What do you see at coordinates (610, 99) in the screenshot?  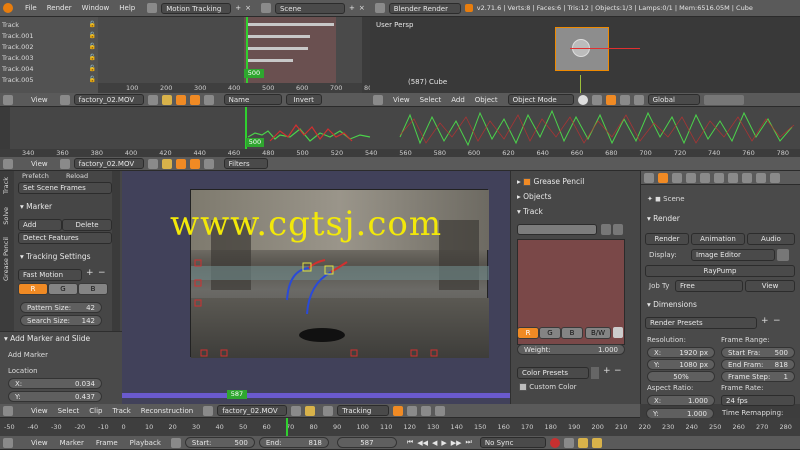 I see `manipulator-icon` at bounding box center [610, 99].